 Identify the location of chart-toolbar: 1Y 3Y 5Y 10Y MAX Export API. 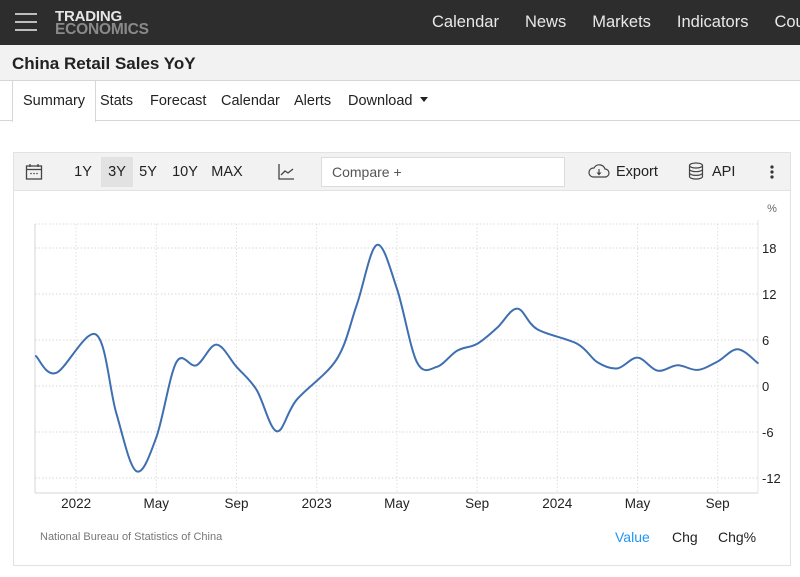
(402, 172).